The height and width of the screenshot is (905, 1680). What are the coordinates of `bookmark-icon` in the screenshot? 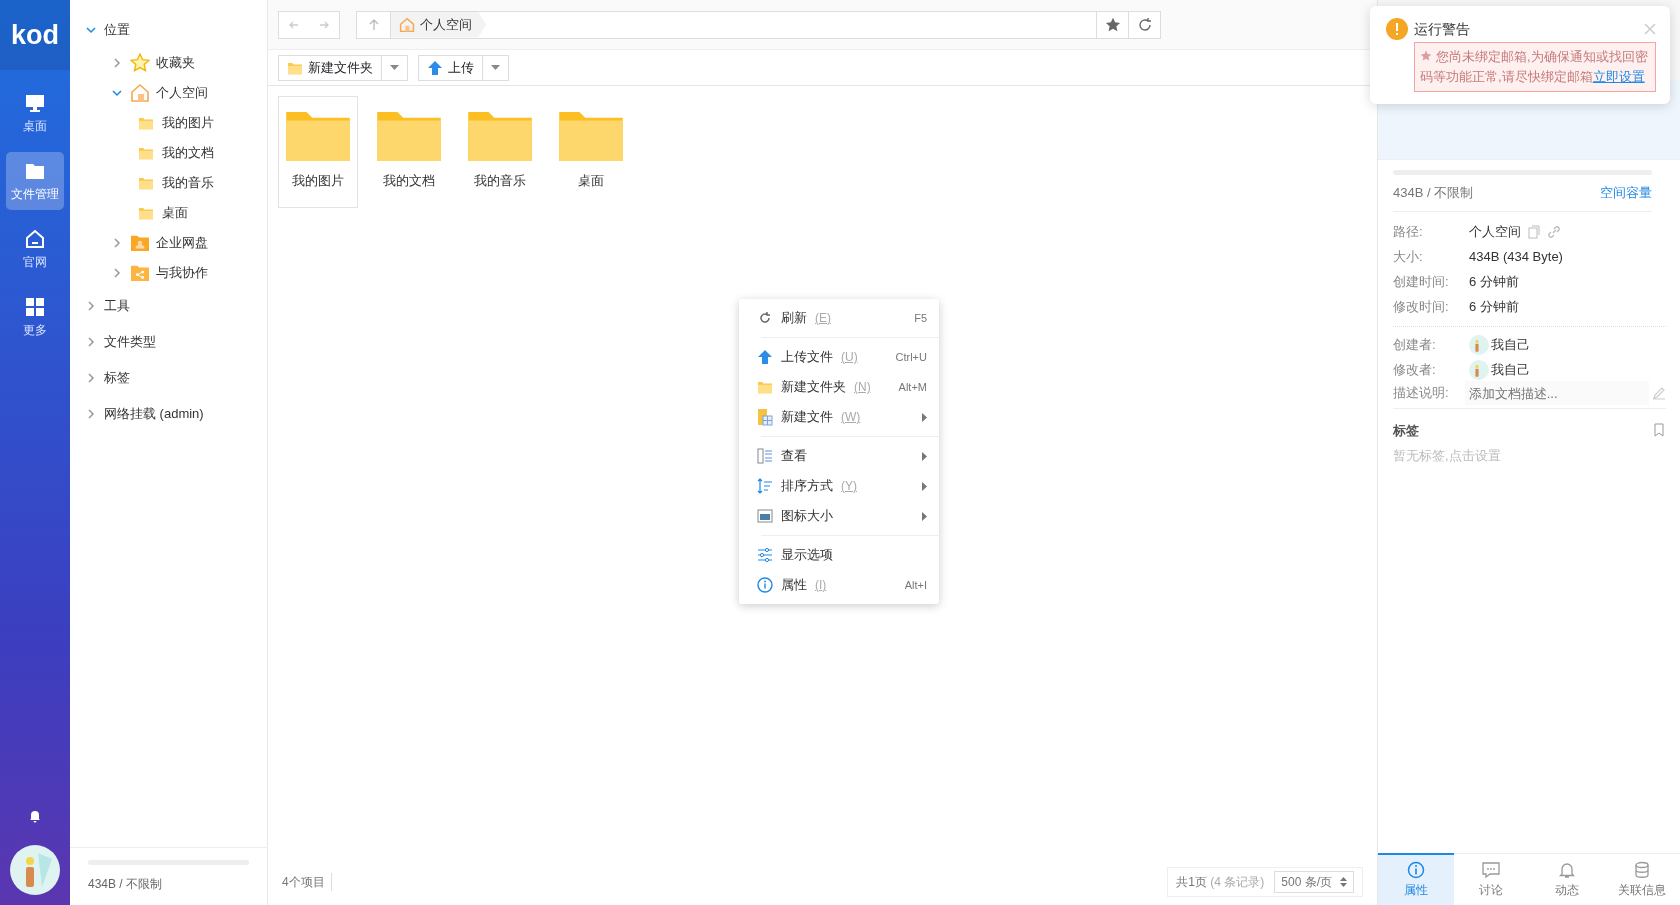 It's located at (1659, 430).